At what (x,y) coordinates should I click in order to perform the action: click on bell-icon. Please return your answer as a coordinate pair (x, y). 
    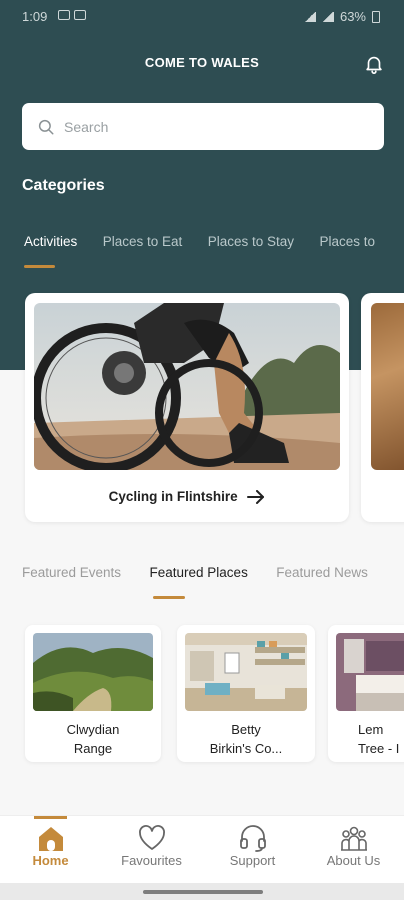
    Looking at the image, I should click on (374, 64).